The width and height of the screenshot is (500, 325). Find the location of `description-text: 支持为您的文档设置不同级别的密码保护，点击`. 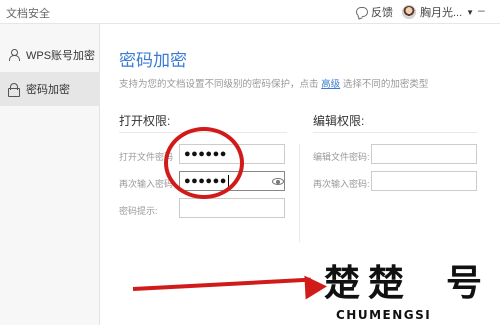

description-text: 支持为您的文档设置不同级别的密码保护，点击 is located at coordinates (219, 84).